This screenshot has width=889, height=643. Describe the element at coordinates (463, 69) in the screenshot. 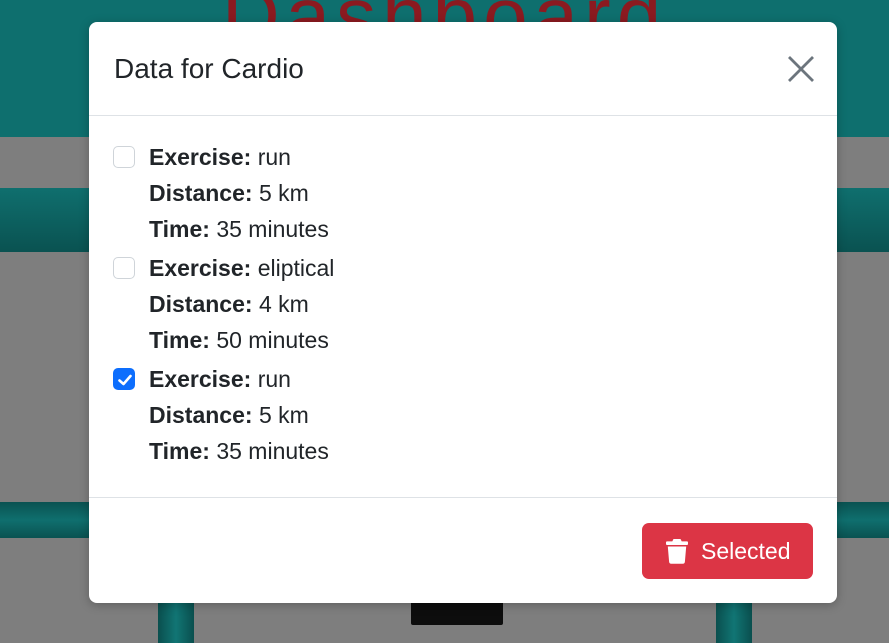

I see `modal-header: Data for Cardio` at that location.